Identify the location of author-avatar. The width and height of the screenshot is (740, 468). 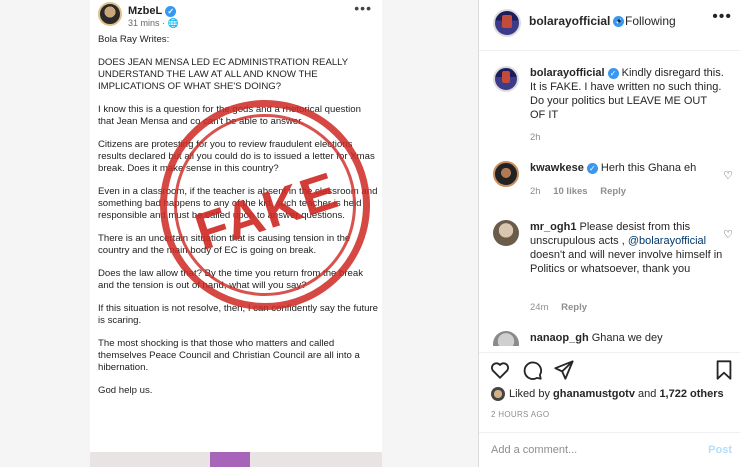
(110, 14).